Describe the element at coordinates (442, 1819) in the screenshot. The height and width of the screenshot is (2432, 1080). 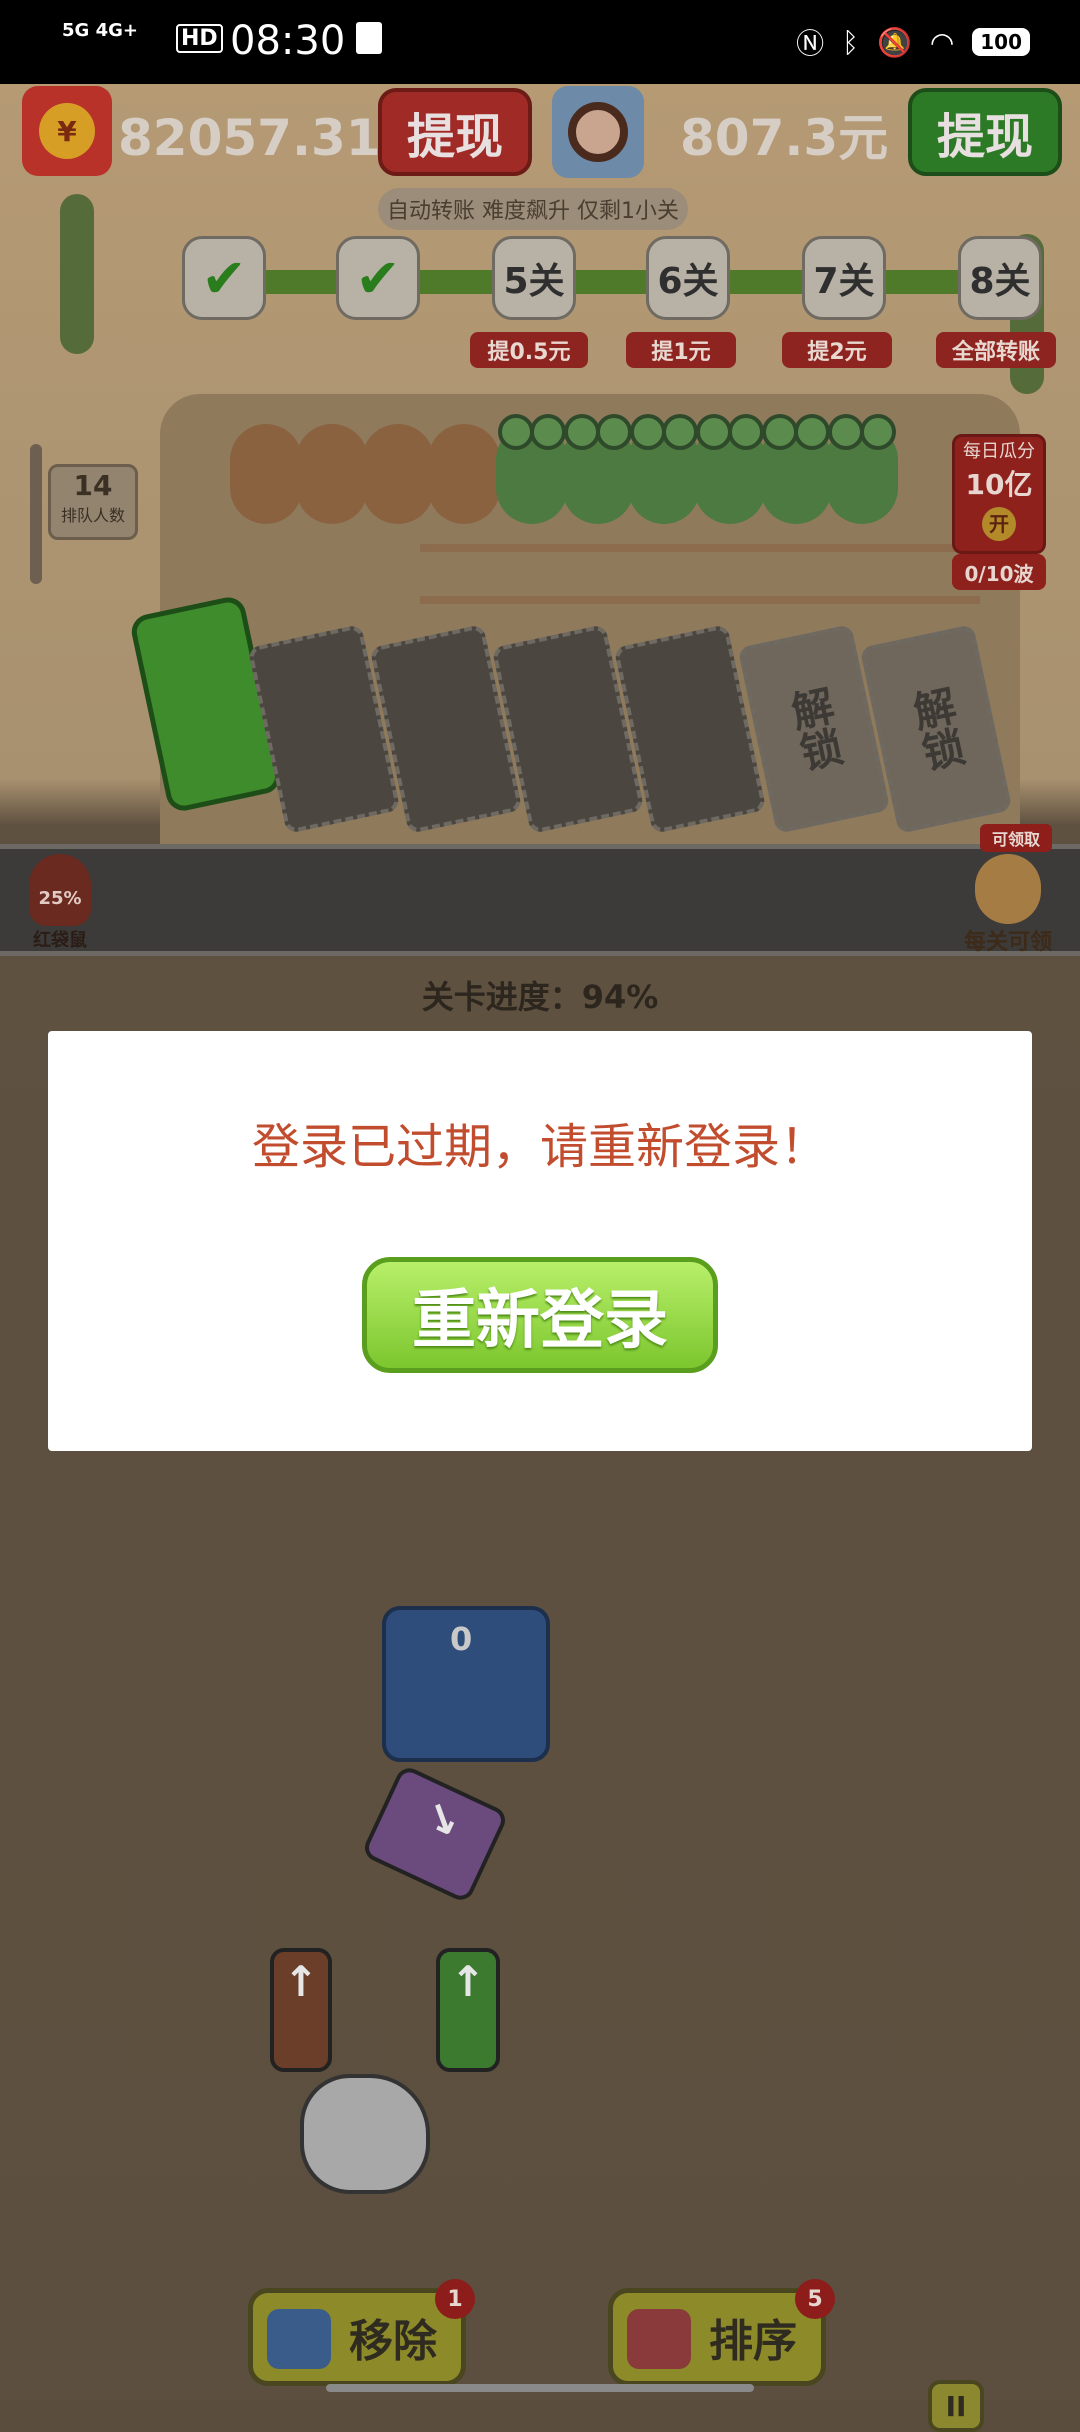
I see `arrow-icon: ↘` at that location.